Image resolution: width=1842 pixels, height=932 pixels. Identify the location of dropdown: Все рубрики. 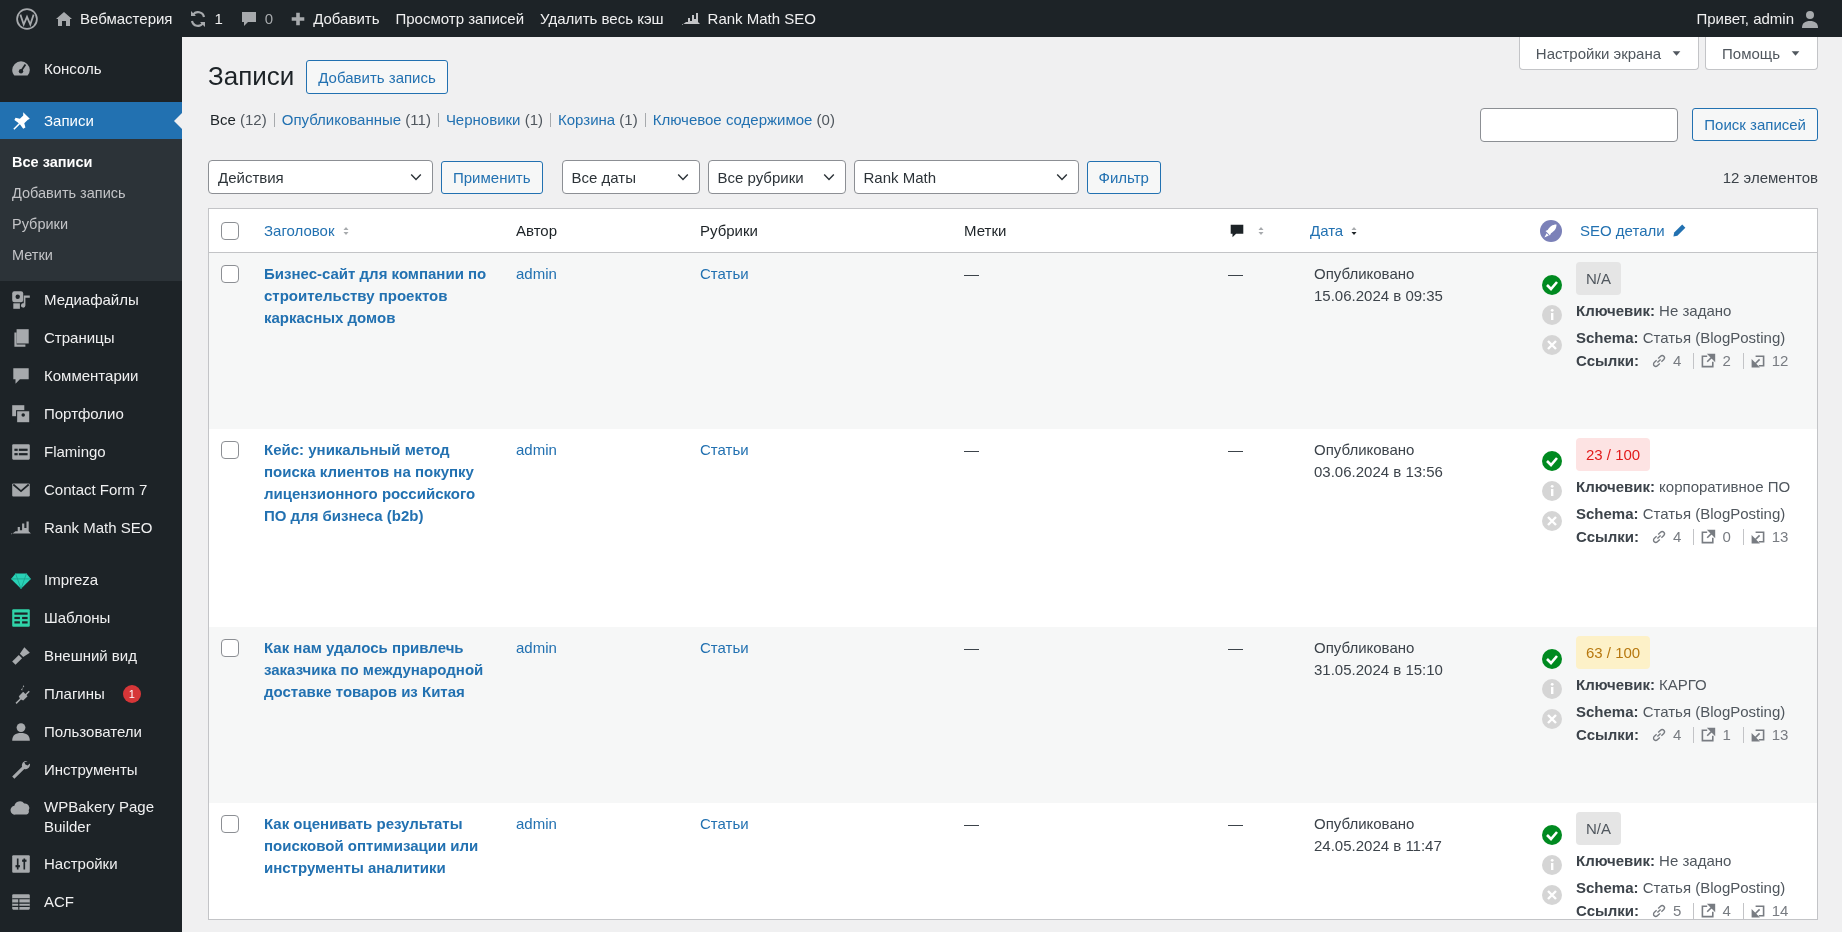
(776, 177).